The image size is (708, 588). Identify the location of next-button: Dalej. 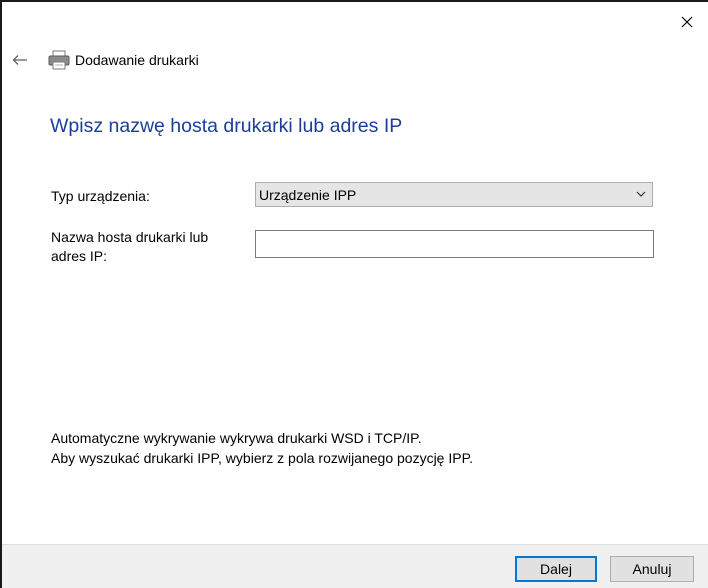
(556, 569).